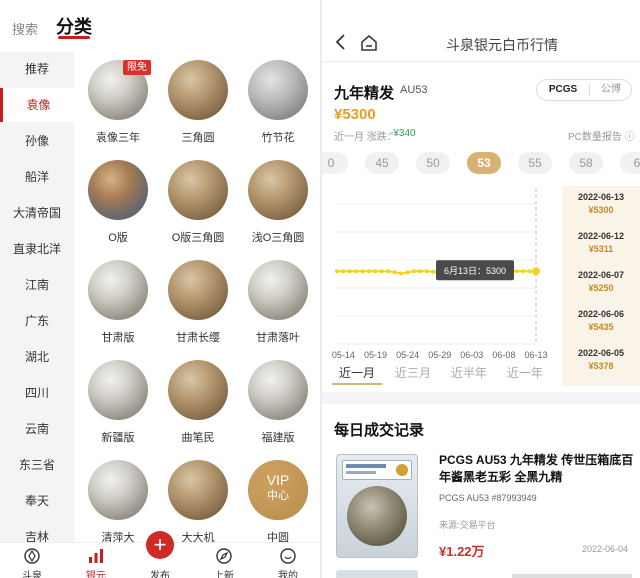  I want to click on x-tick-label: 06-03, so click(471, 355).